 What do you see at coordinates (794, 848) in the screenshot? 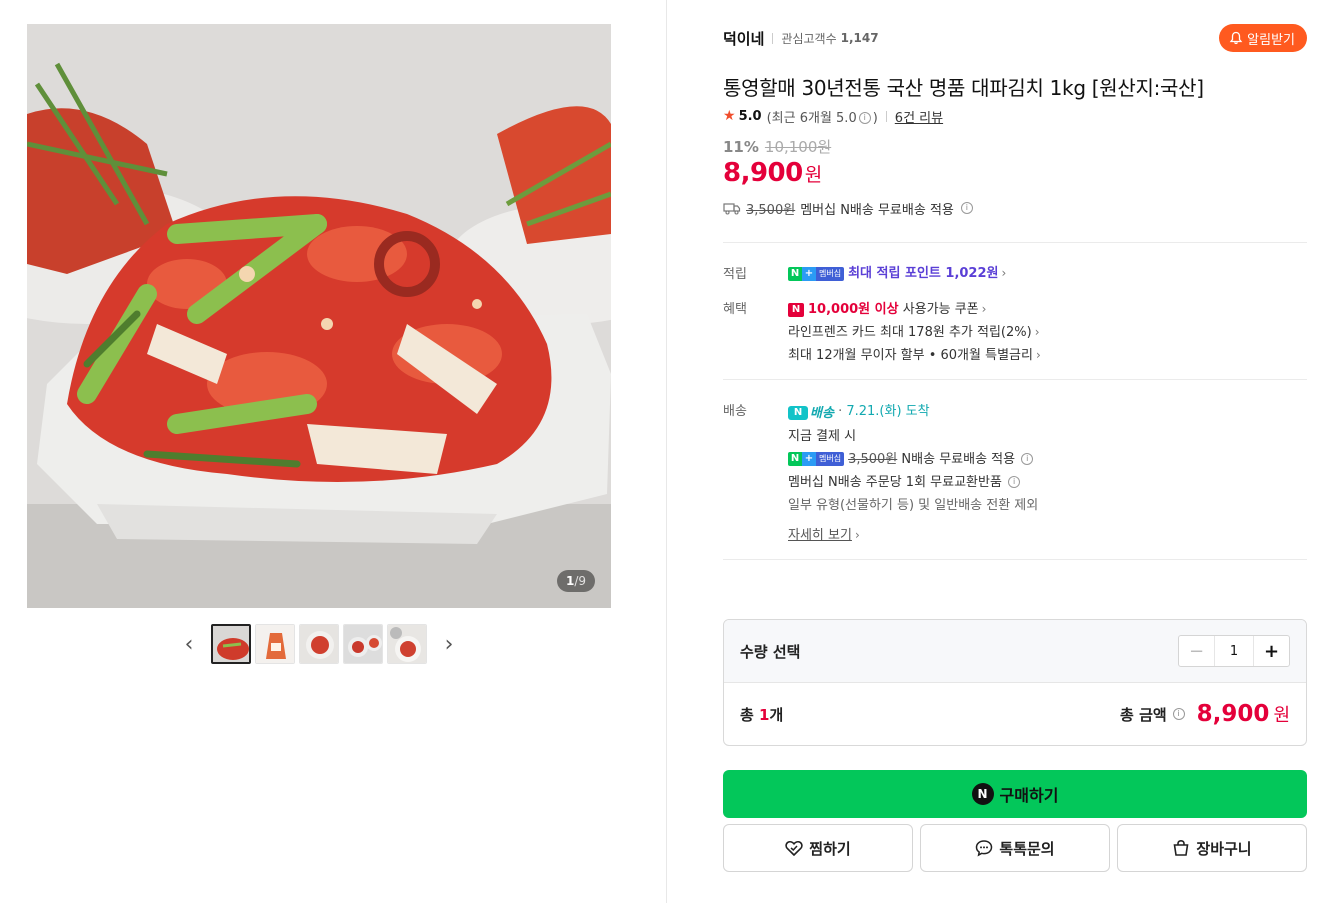
I see `heart-icon` at bounding box center [794, 848].